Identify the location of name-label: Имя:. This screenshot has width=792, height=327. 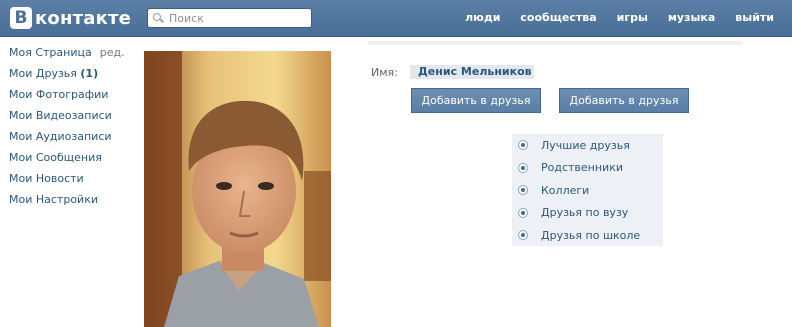
(384, 72).